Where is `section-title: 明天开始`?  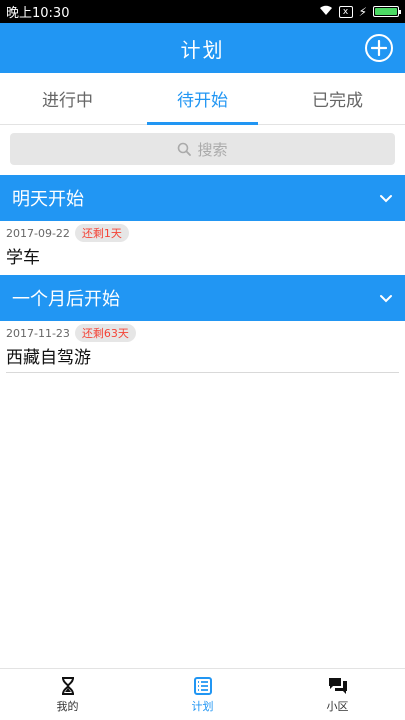 section-title: 明天开始 is located at coordinates (48, 199).